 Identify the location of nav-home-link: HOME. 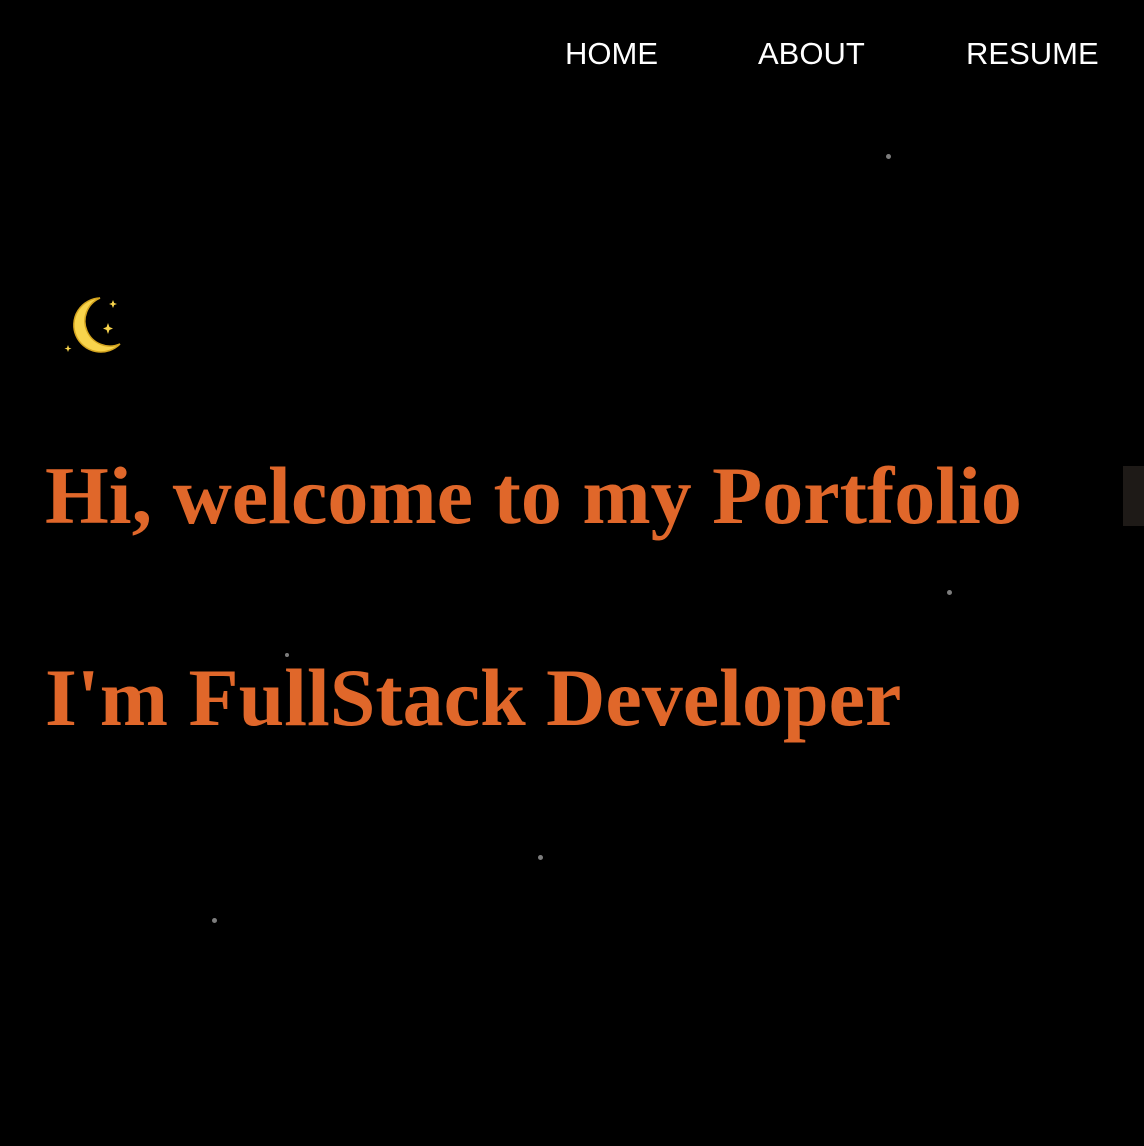
(611, 54).